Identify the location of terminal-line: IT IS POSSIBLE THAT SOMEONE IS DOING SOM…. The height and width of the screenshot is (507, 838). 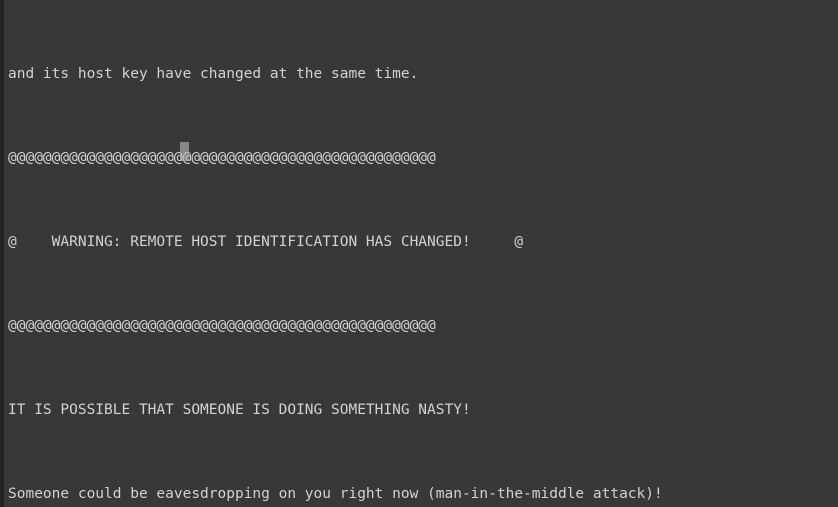
(239, 410).